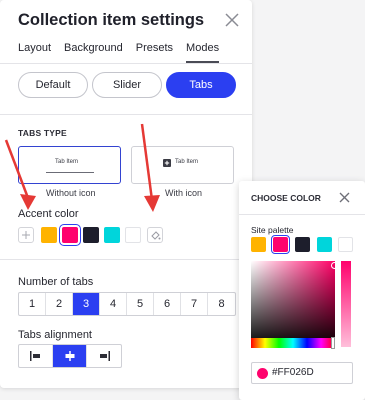 The width and height of the screenshot is (365, 400). I want to click on tab-item-underline, so click(70, 172).